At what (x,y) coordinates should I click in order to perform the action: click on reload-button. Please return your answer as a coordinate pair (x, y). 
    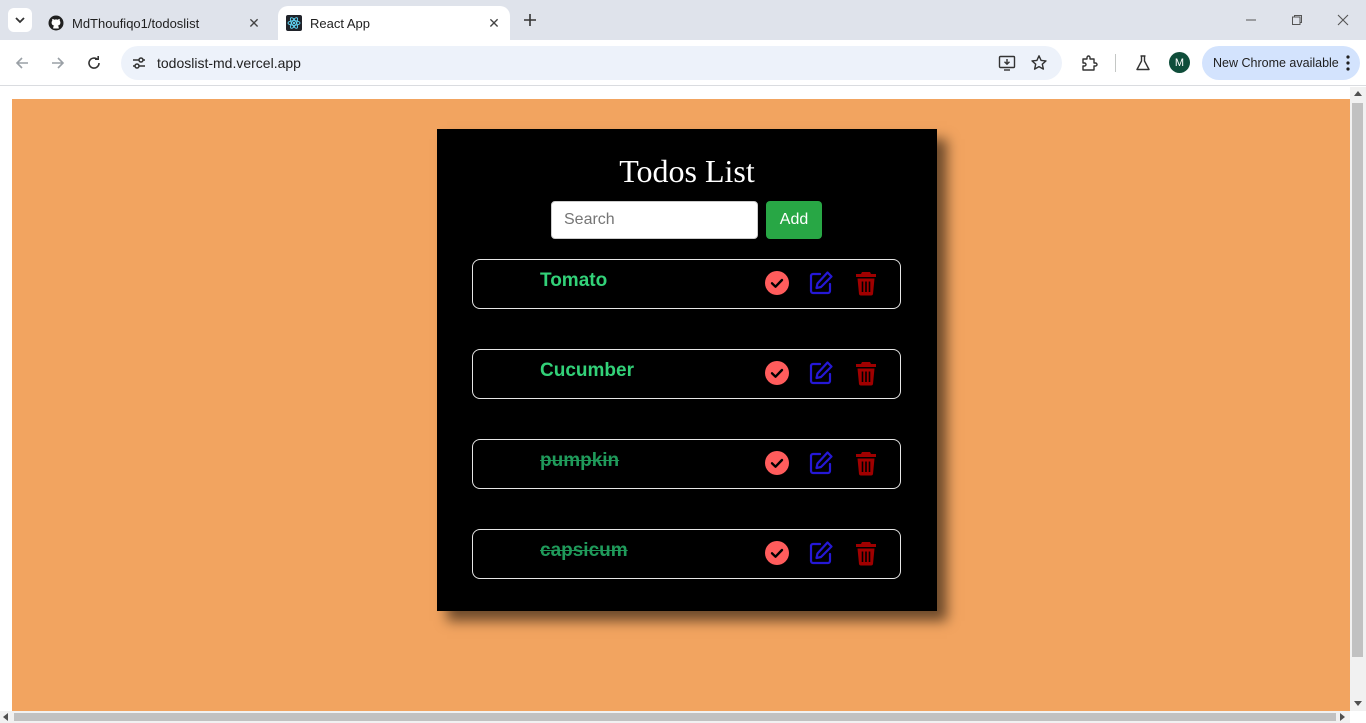
    Looking at the image, I should click on (94, 63).